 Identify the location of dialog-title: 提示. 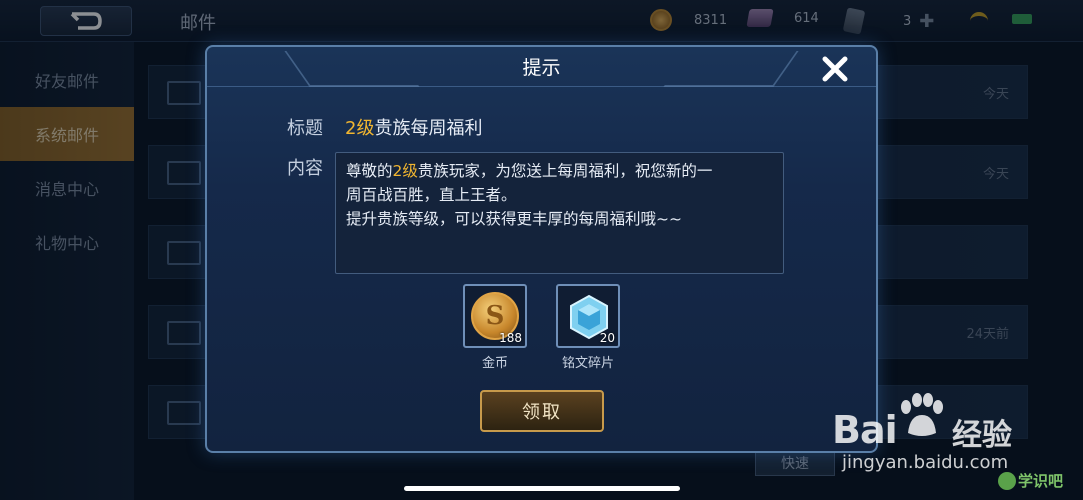
(541, 68).